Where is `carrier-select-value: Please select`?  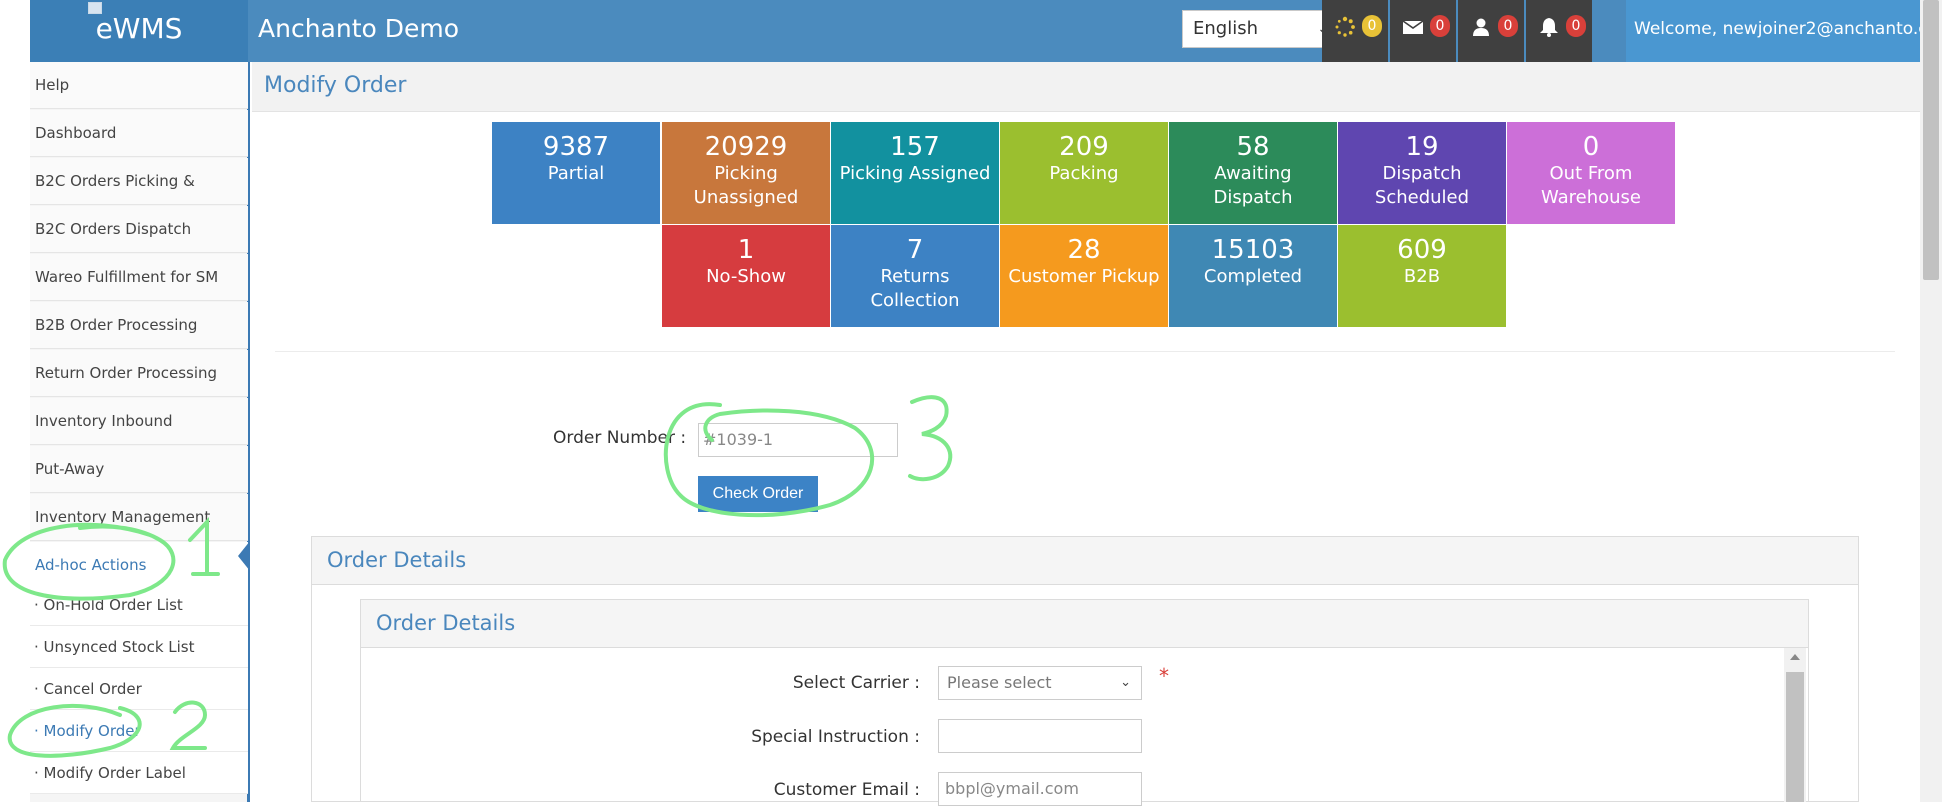
carrier-select-value: Please select is located at coordinates (999, 682).